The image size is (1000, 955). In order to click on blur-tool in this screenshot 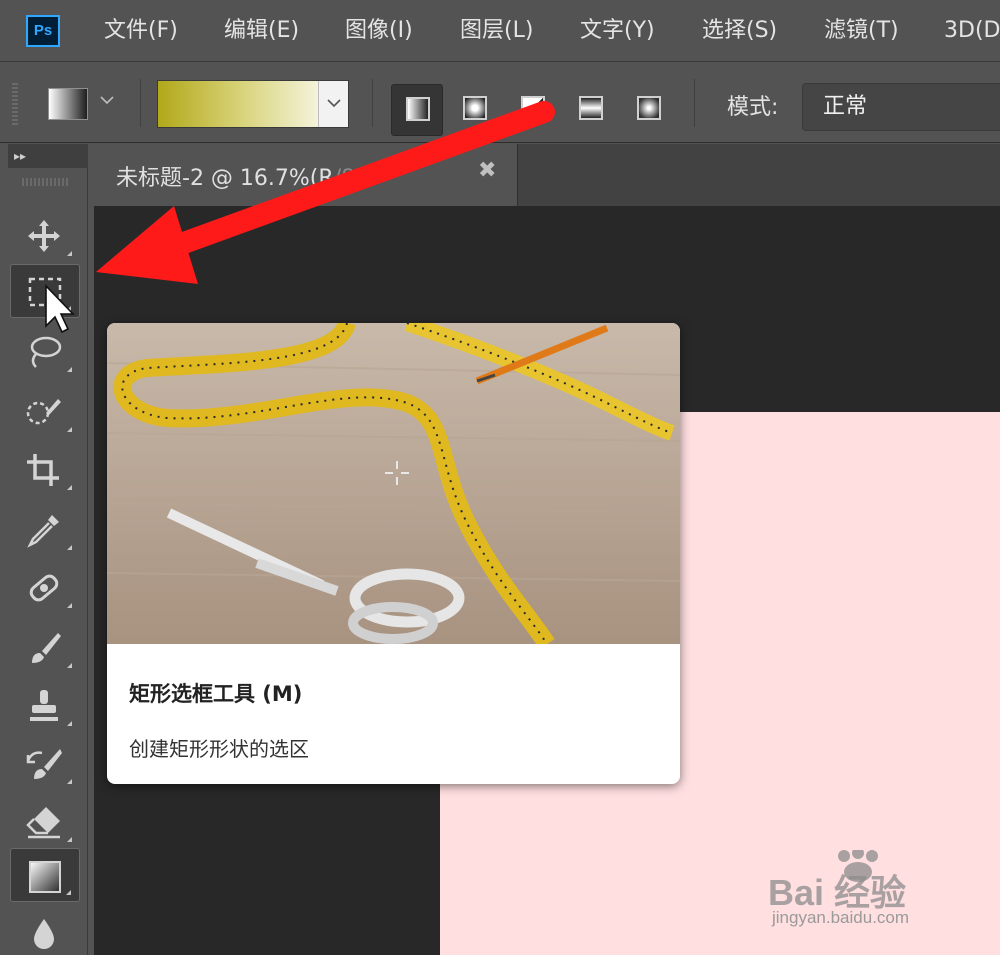, I will do `click(45, 930)`.